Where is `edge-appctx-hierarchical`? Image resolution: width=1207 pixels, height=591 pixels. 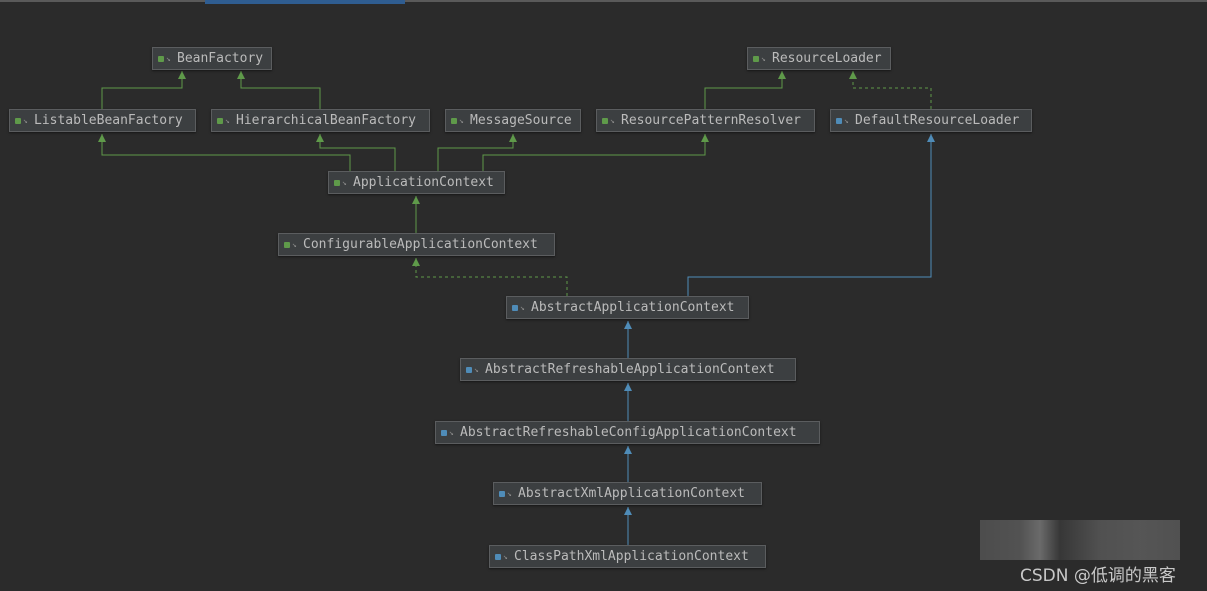
edge-appctx-hierarchical is located at coordinates (356, 152).